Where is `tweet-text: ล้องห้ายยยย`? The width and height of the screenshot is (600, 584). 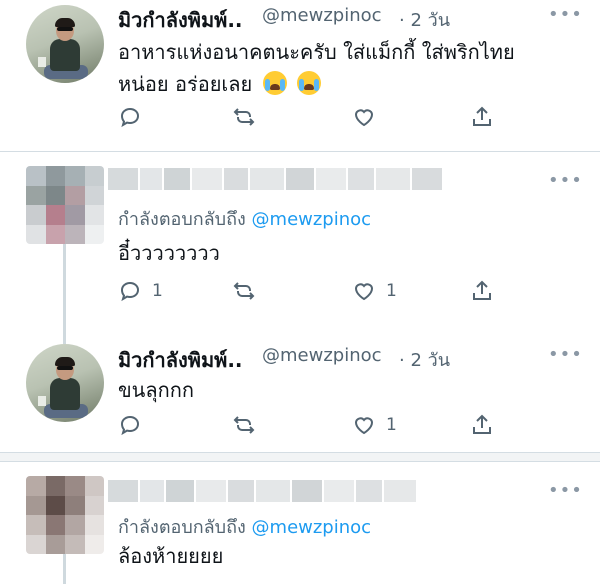 tweet-text: ล้องห้ายยยย is located at coordinates (171, 556).